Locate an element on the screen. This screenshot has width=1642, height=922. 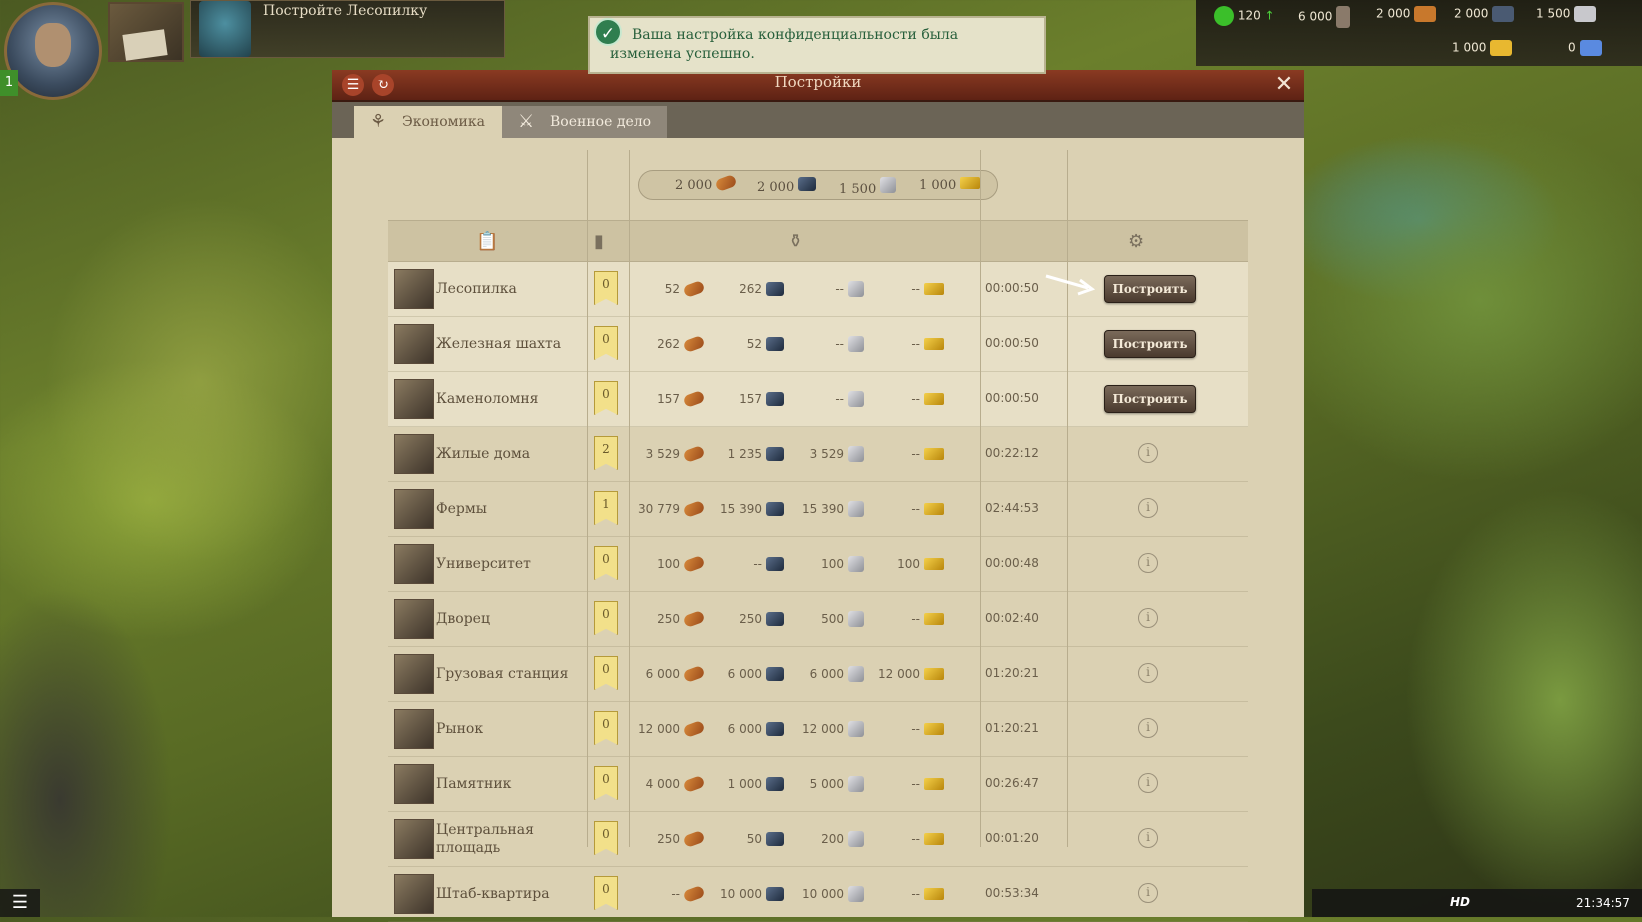
table-row: Памятник 0 4 000 1 000 5 000 -- 00:26:47 i is located at coordinates (818, 784).